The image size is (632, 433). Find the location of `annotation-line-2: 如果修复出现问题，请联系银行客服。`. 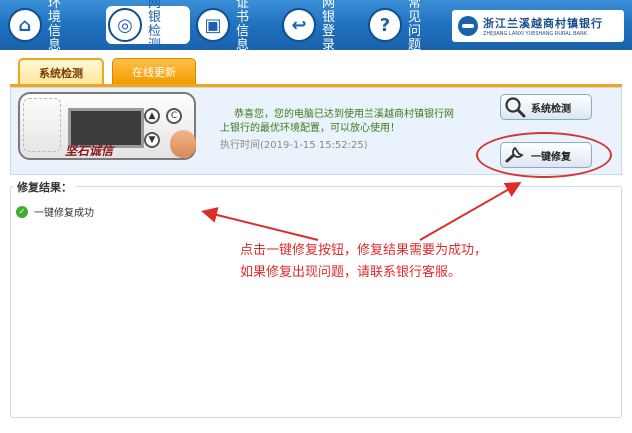

annotation-line-2: 如果修复出现问题，请联系银行客服。 is located at coordinates (351, 272).